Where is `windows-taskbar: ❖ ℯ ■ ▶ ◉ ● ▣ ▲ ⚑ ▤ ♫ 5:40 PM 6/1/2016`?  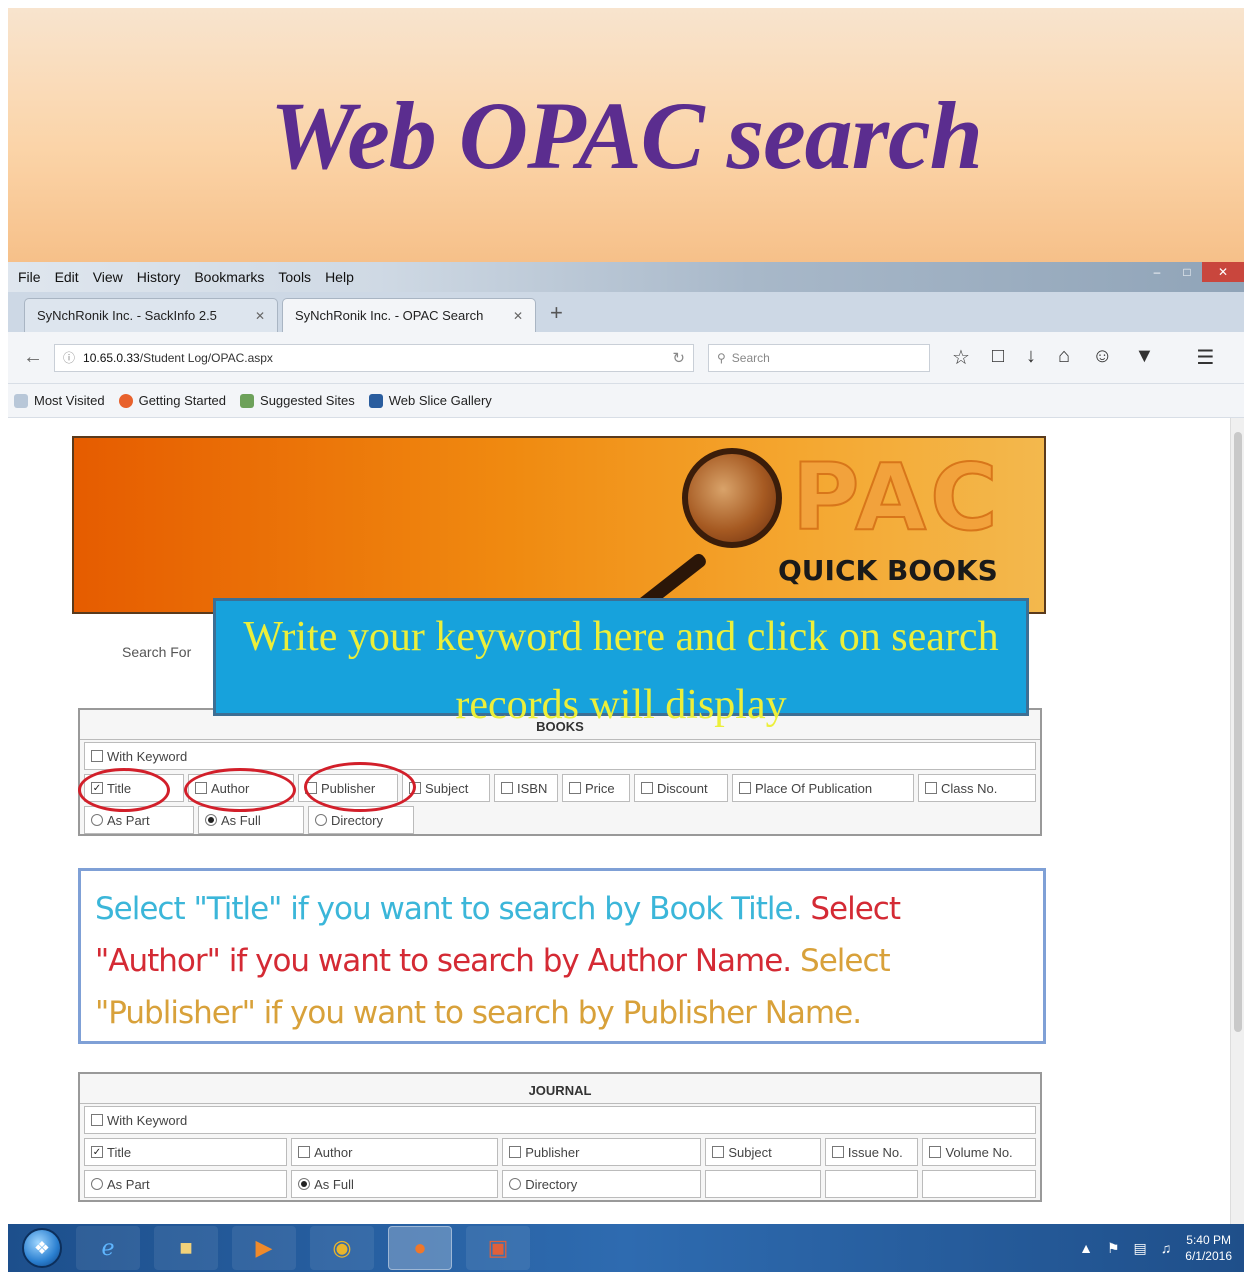
windows-taskbar: ❖ ℯ ■ ▶ ◉ ● ▣ ▲ ⚑ ▤ ♫ 5:40 PM 6/1/2016 is located at coordinates (626, 1248).